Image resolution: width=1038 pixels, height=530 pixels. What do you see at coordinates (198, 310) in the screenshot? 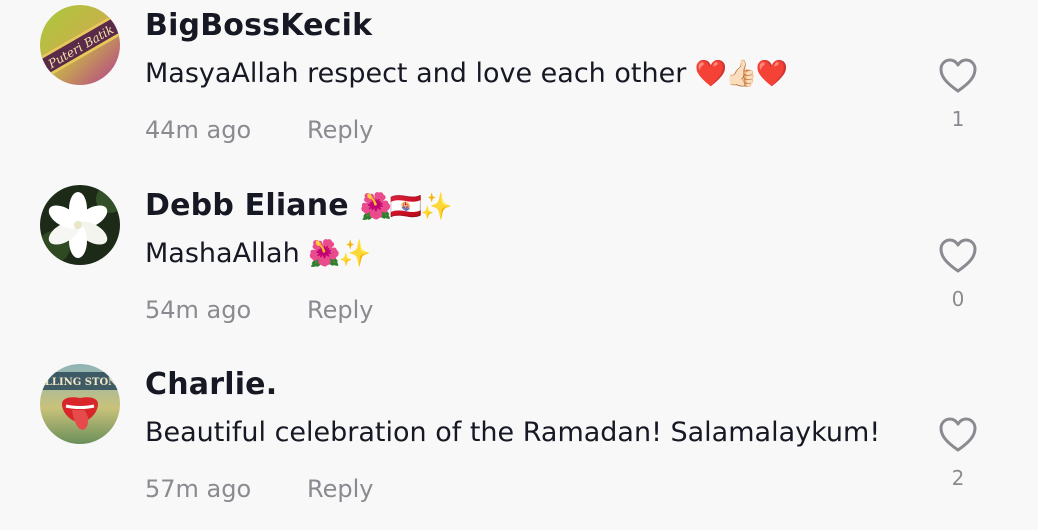
I see `timestamp: 54m ago` at bounding box center [198, 310].